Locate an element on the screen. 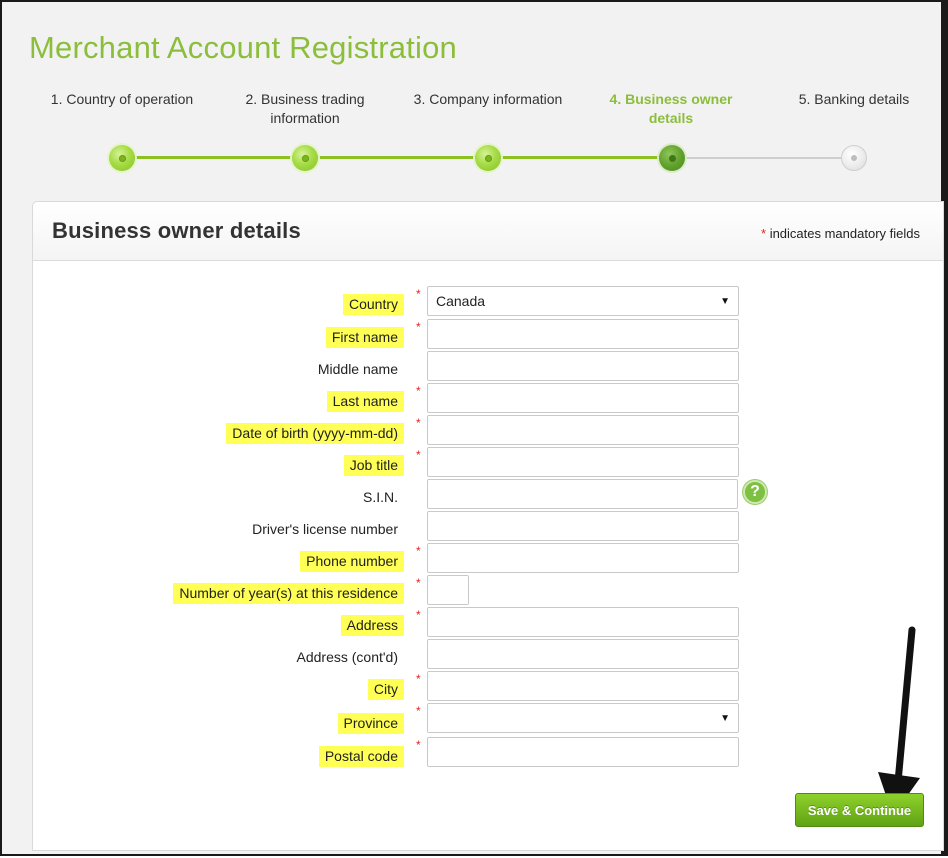 Image resolution: width=948 pixels, height=858 pixels. country-label: Country is located at coordinates (373, 304).